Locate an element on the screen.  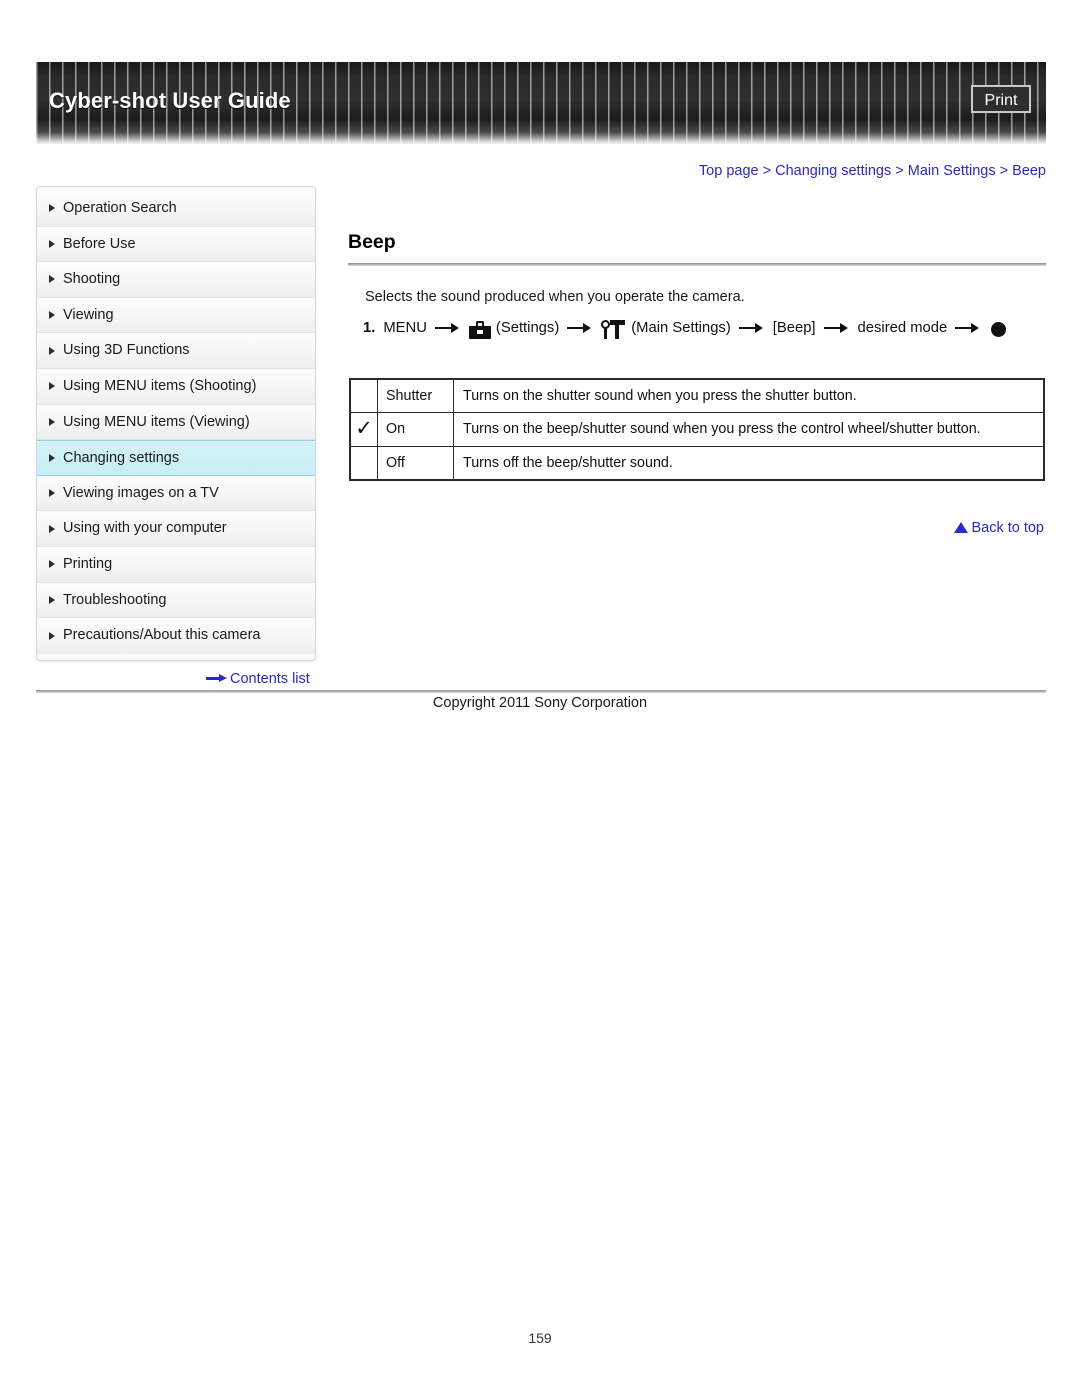
sidebar-item-using-menu-items-viewing: Using MENU items (Viewing) is located at coordinates (176, 422).